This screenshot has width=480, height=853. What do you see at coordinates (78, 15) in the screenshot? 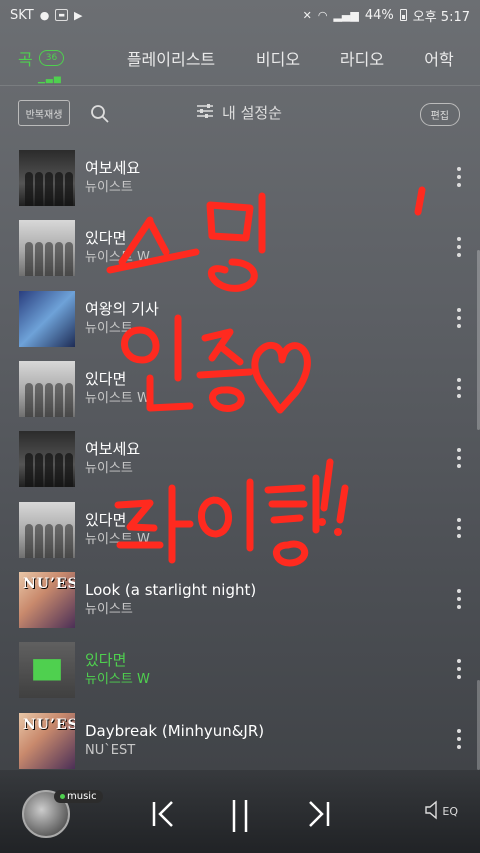
I see `youtube-icon: ▶` at bounding box center [78, 15].